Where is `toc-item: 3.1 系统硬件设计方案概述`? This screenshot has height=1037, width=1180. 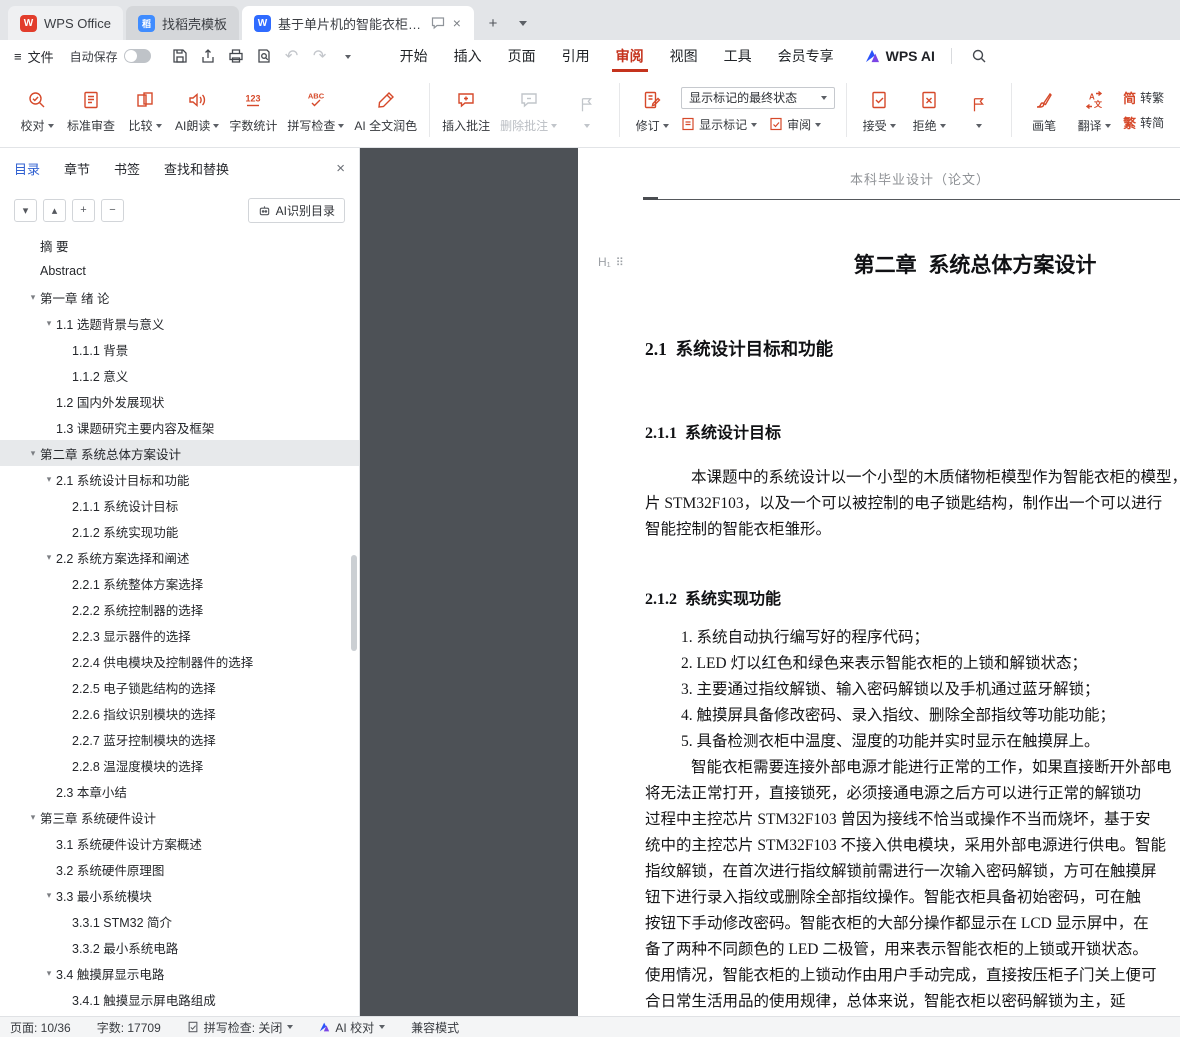
toc-item: 3.1 系统硬件设计方案概述 is located at coordinates (179, 843).